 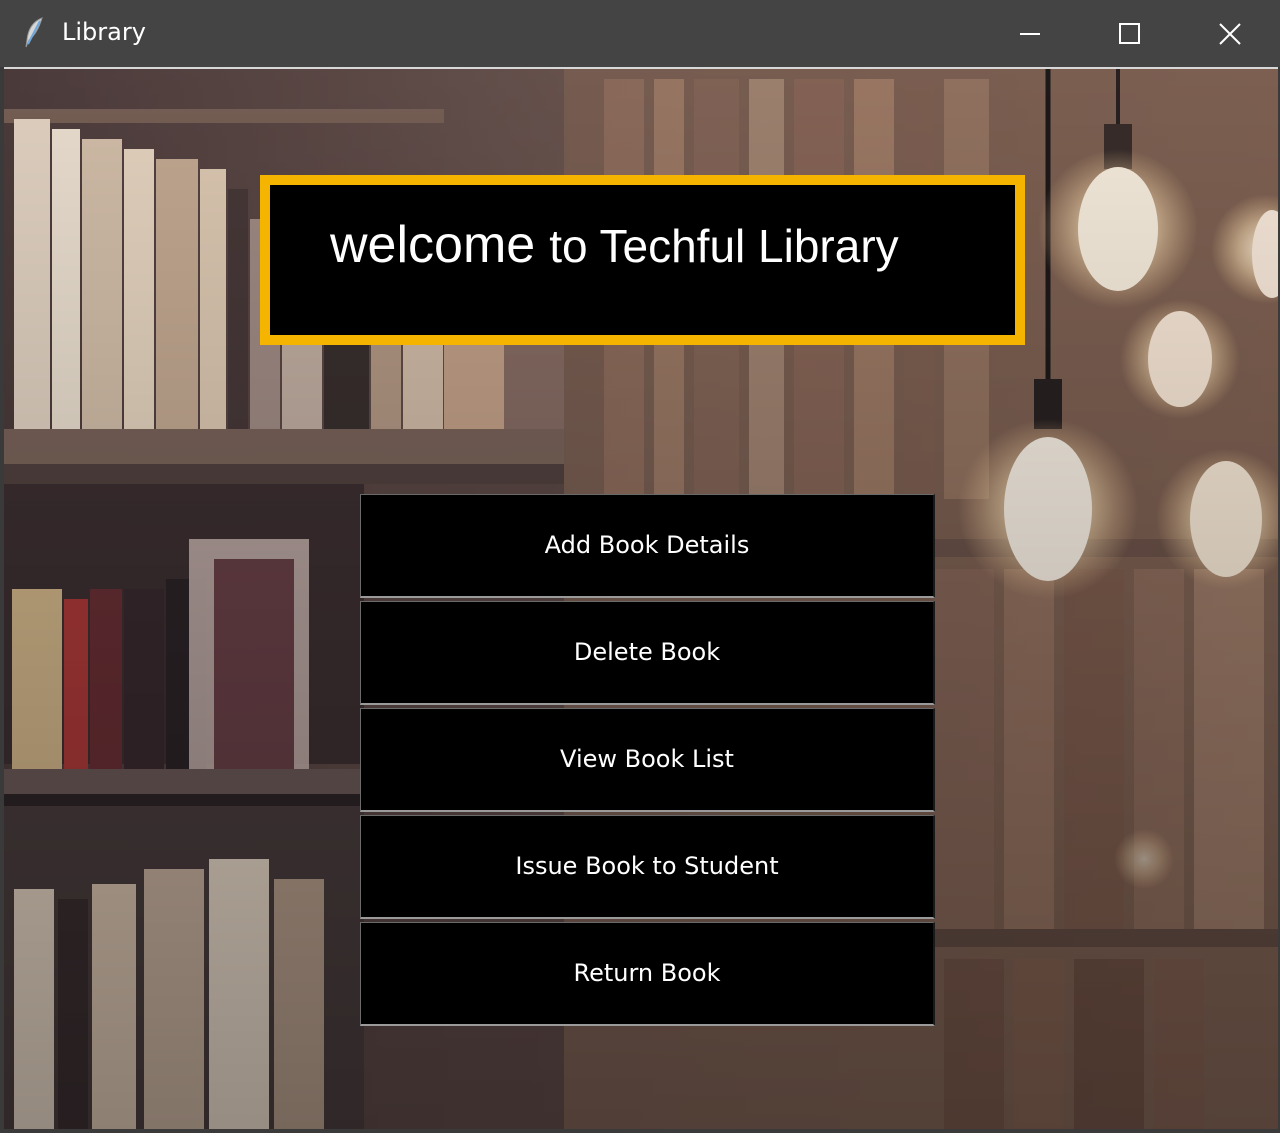 What do you see at coordinates (647, 867) in the screenshot?
I see `issue-book-to-student-button: Issue Book to Student` at bounding box center [647, 867].